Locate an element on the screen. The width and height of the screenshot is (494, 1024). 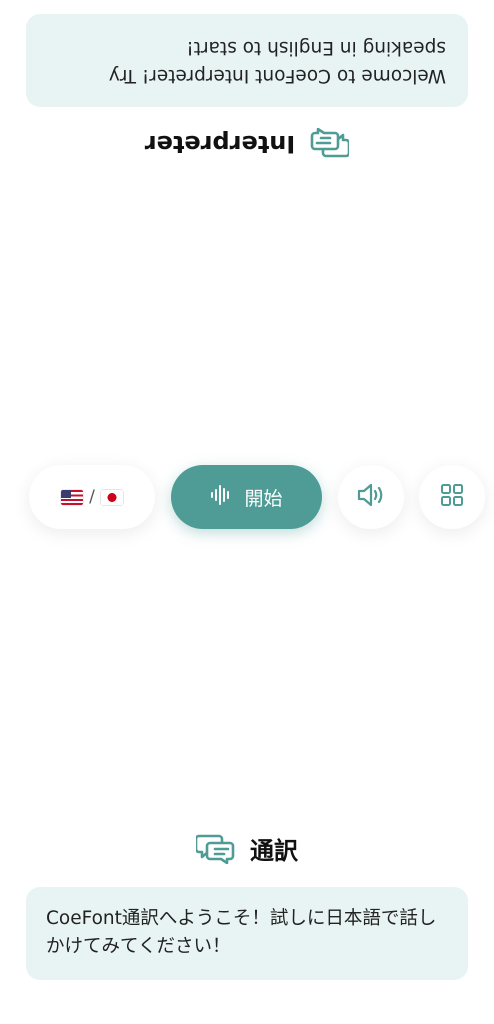
partner-title-row: Interpreter is located at coordinates (247, 144).